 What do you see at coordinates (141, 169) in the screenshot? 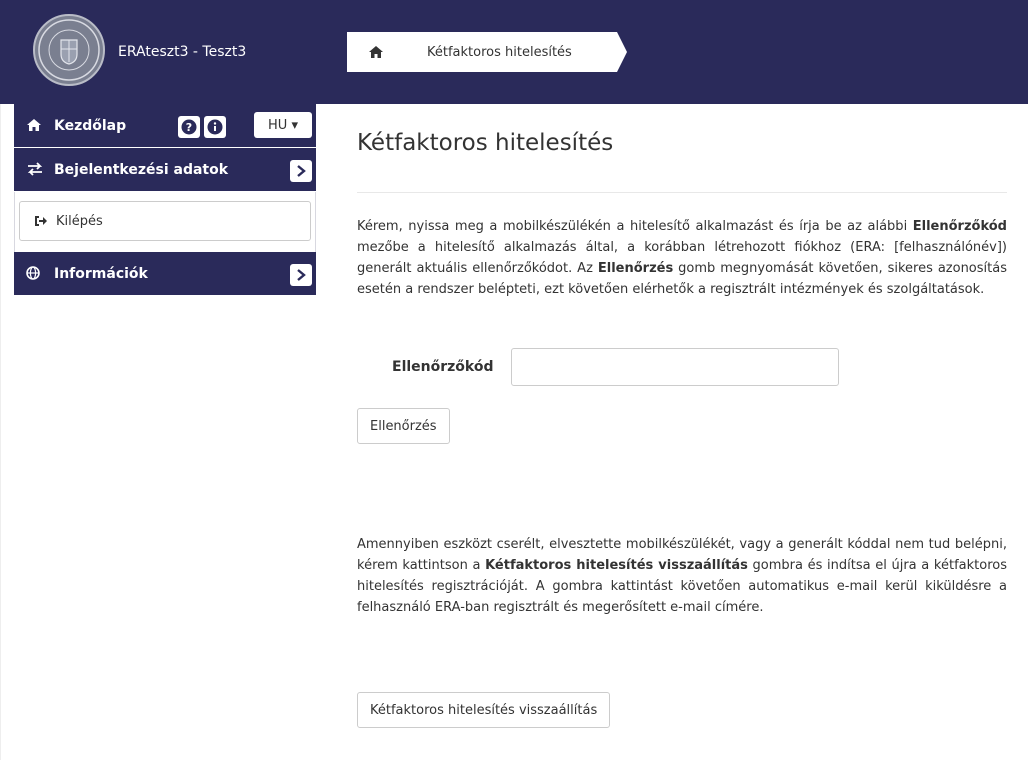
I see `sidebar-item-label: Bejelentkezési adatok` at bounding box center [141, 169].